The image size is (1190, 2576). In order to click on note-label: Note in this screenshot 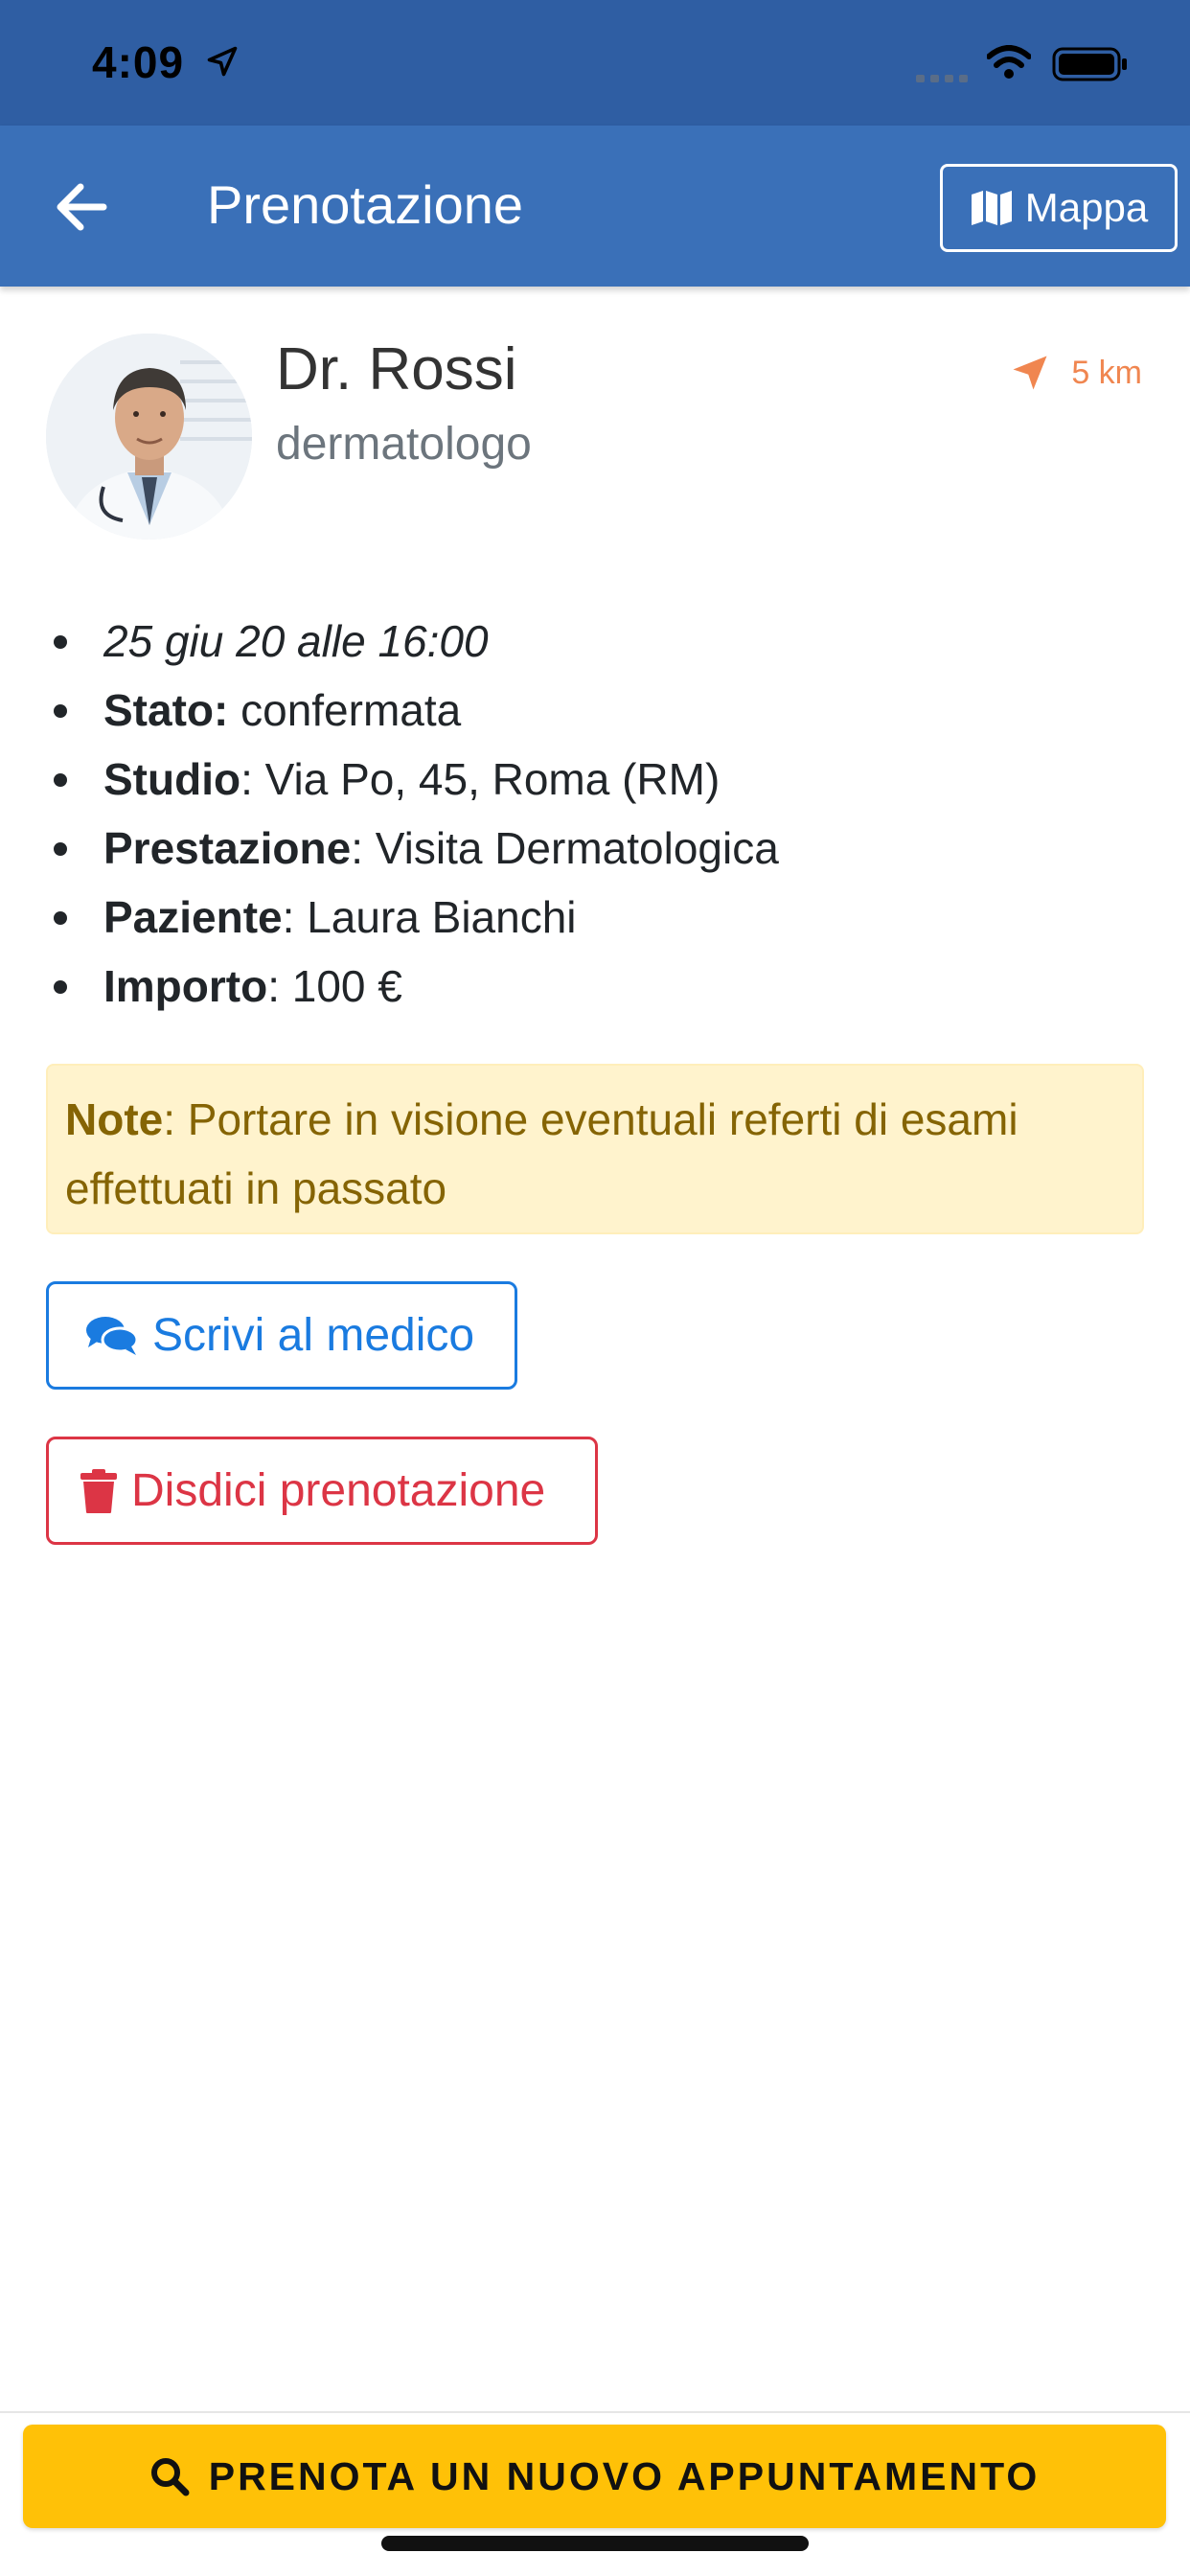, I will do `click(115, 1119)`.